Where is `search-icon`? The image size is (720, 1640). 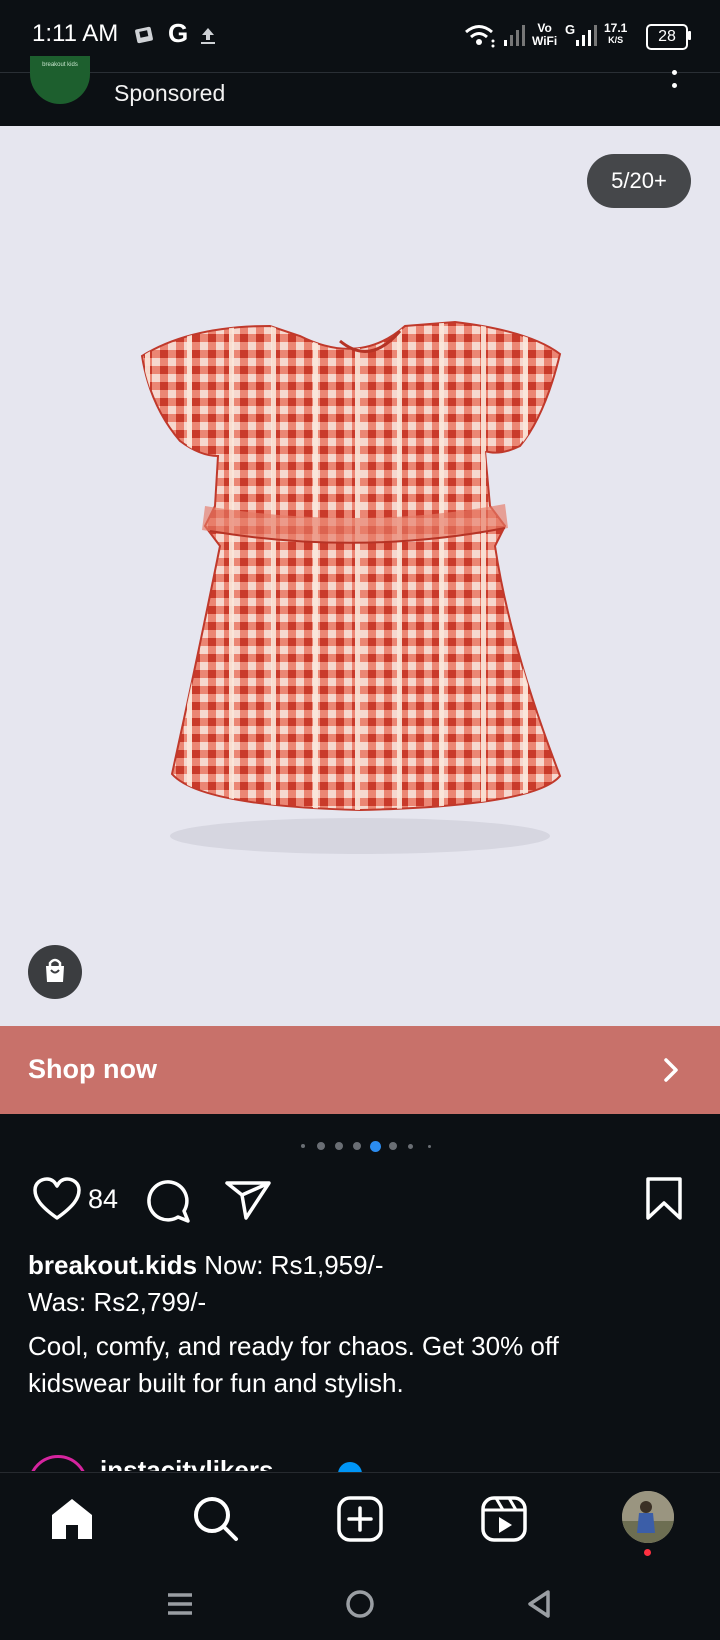
search-icon is located at coordinates (216, 1519).